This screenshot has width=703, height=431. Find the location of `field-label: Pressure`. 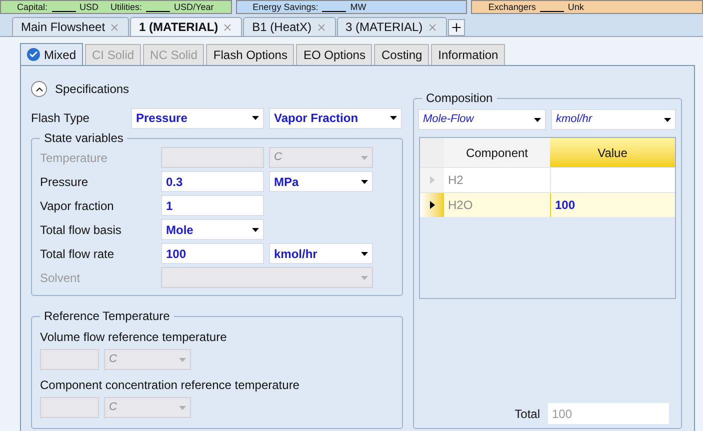

field-label: Pressure is located at coordinates (65, 182).